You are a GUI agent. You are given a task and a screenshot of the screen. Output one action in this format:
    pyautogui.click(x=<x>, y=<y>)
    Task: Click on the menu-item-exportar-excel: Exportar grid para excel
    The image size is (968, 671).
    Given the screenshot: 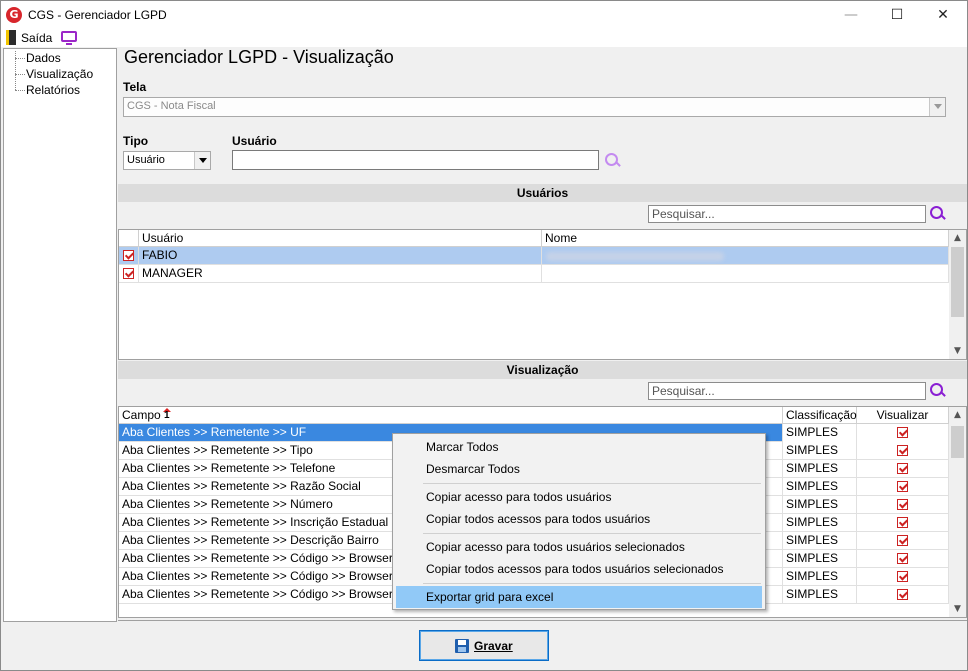 What is the action you would take?
    pyautogui.click(x=579, y=597)
    